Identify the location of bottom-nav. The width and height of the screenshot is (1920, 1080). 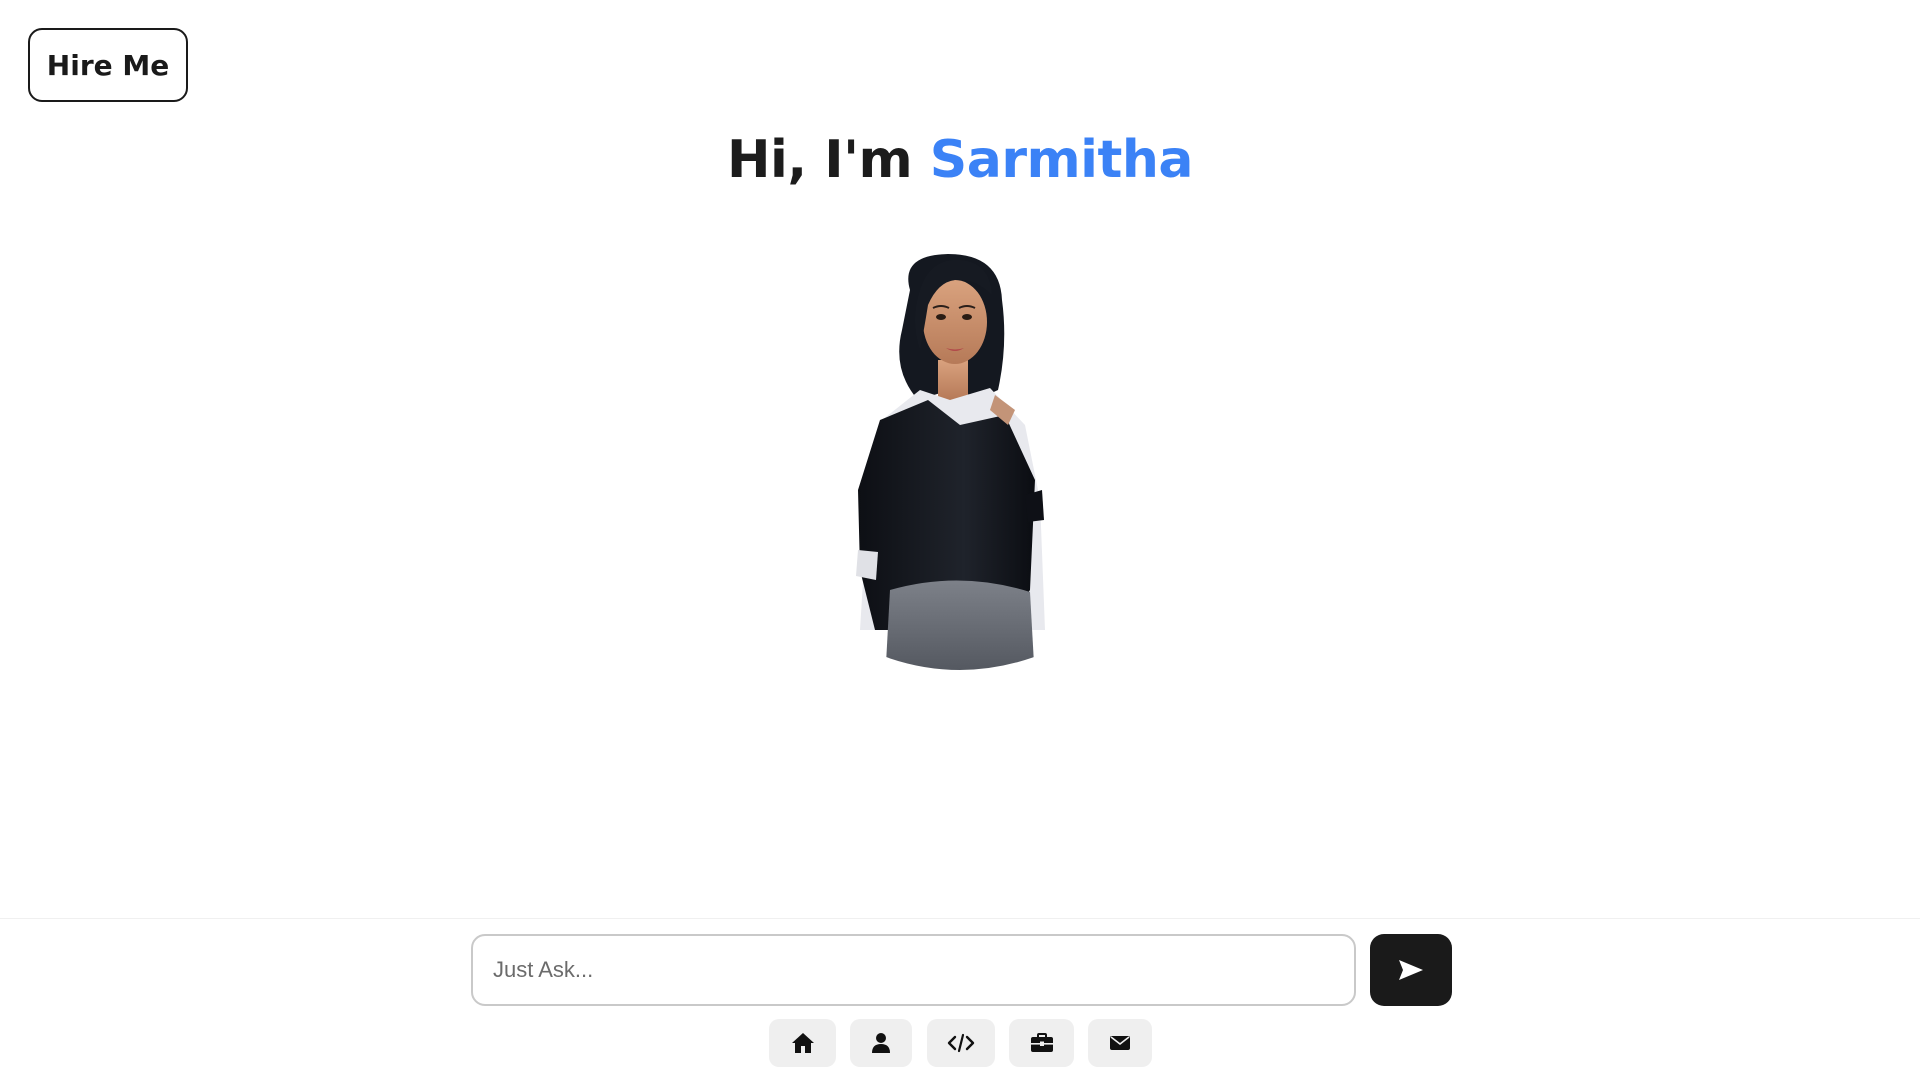
(960, 1043).